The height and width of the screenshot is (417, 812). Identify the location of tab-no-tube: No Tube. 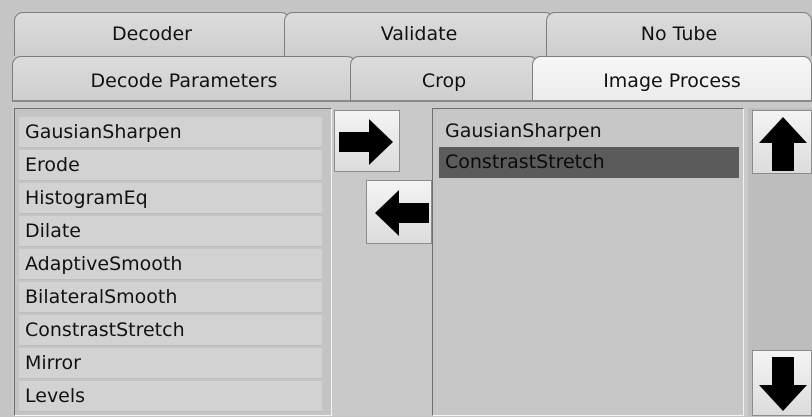
(679, 34).